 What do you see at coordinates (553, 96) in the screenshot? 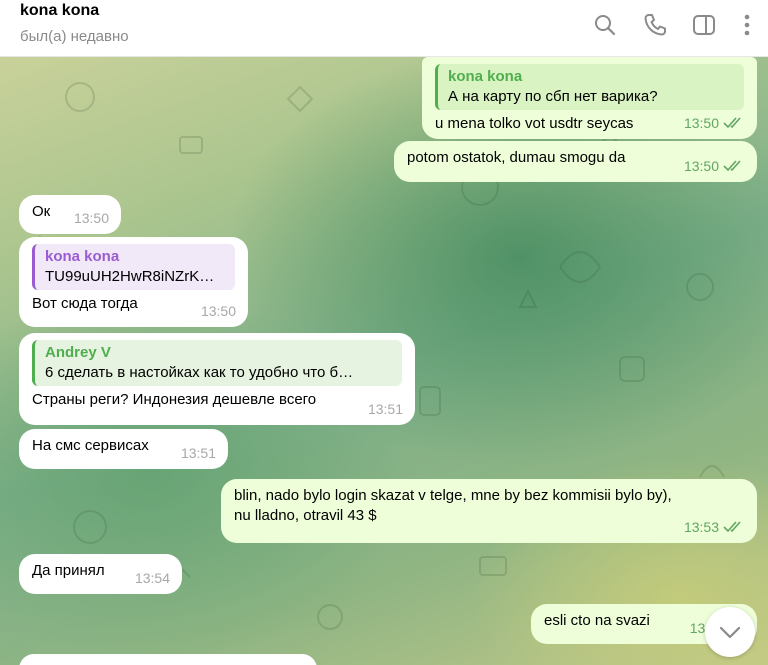
I see `reply-text: А на карту по сбп нет варика?` at bounding box center [553, 96].